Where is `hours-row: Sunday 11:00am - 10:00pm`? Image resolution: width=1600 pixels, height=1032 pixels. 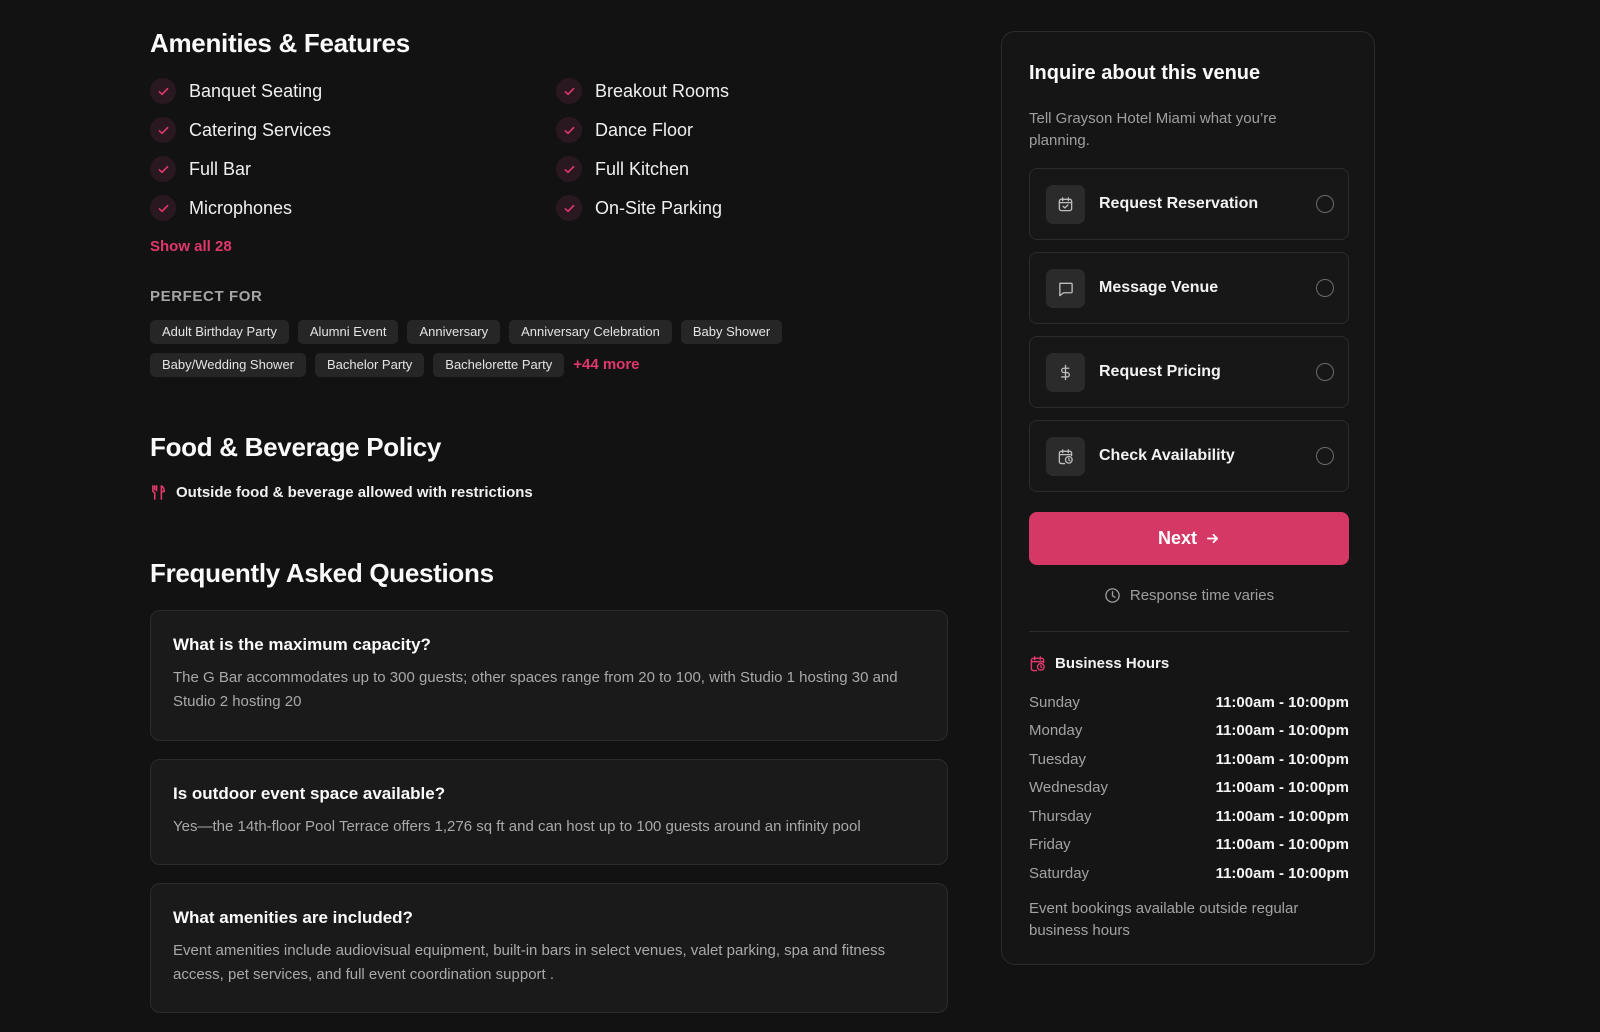
hours-row: Sunday 11:00am - 10:00pm is located at coordinates (1189, 702).